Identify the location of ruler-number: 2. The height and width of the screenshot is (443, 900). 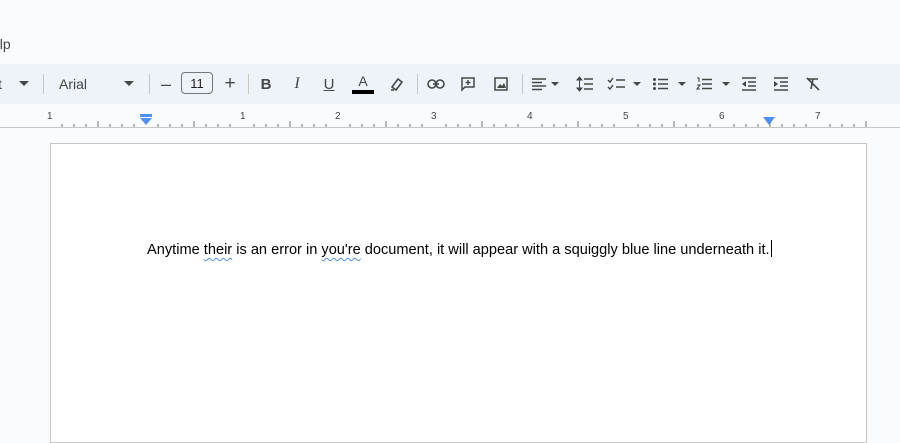
(338, 116).